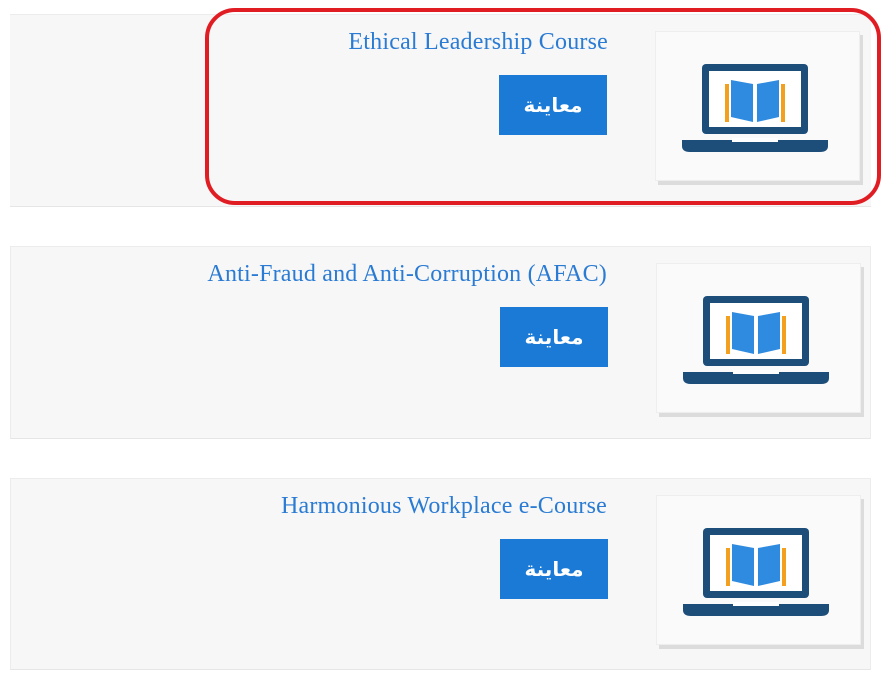  Describe the element at coordinates (478, 42) in the screenshot. I see `course-title: Ethical Leadership Course` at that location.